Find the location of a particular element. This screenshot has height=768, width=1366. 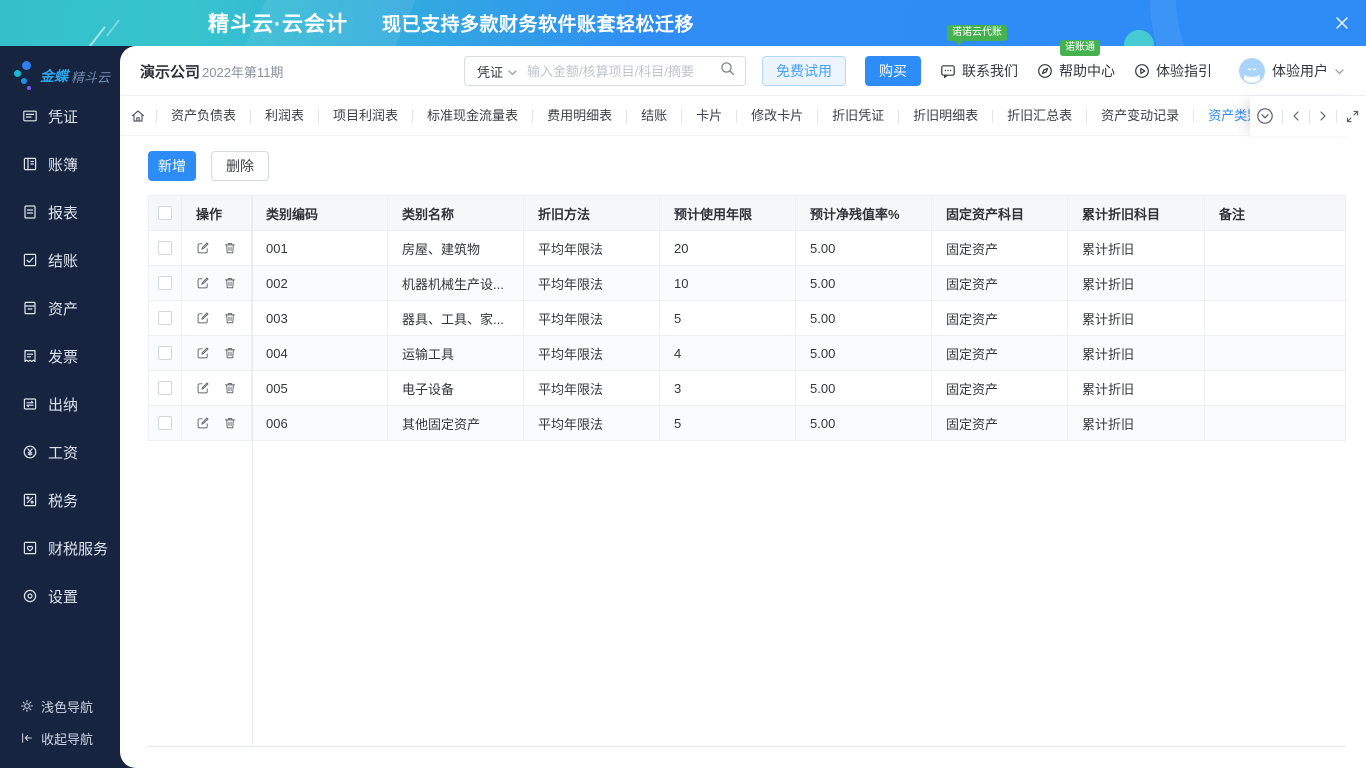

tab-dropdown-icon is located at coordinates (1265, 116).